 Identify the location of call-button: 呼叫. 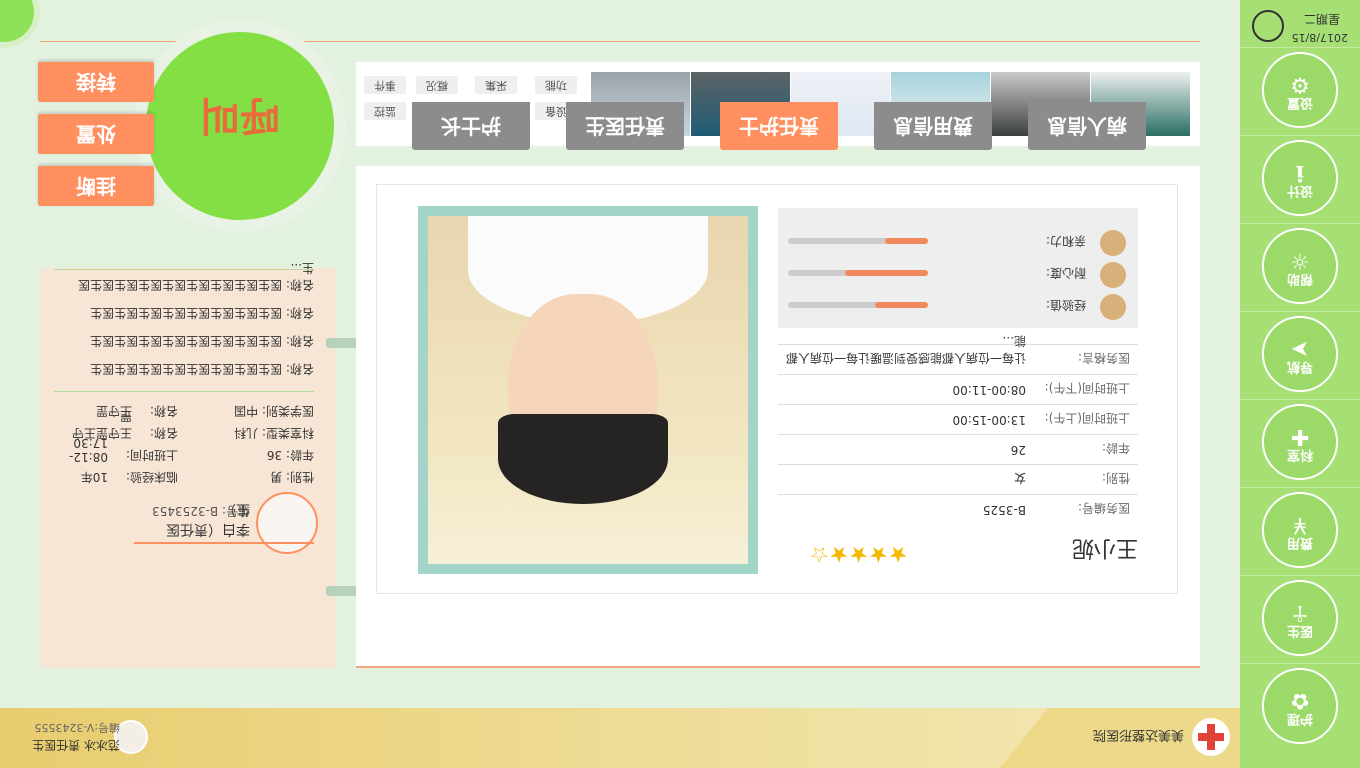
(240, 126).